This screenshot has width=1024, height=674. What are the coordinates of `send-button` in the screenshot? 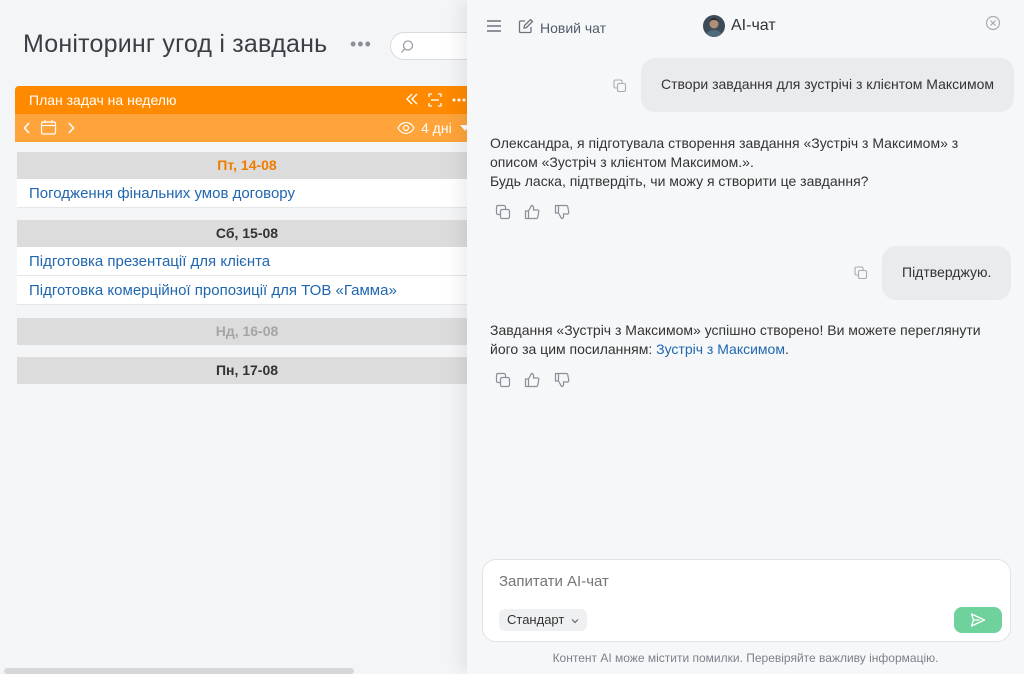 It's located at (978, 620).